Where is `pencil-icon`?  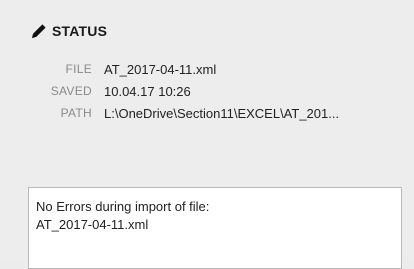 pencil-icon is located at coordinates (39, 31).